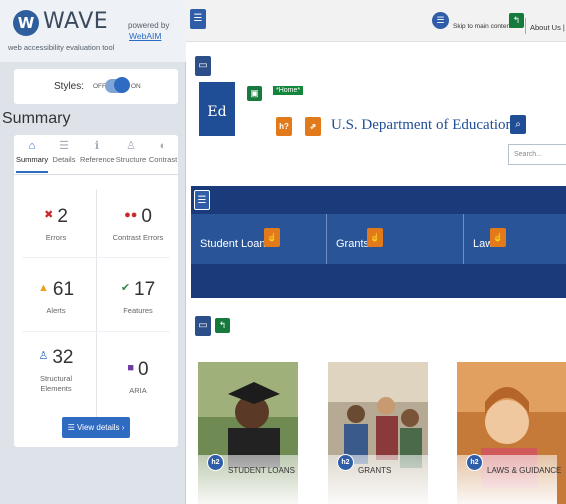 The height and width of the screenshot is (504, 566). Describe the element at coordinates (49, 215) in the screenshot. I see `error-icon: ✖` at that location.